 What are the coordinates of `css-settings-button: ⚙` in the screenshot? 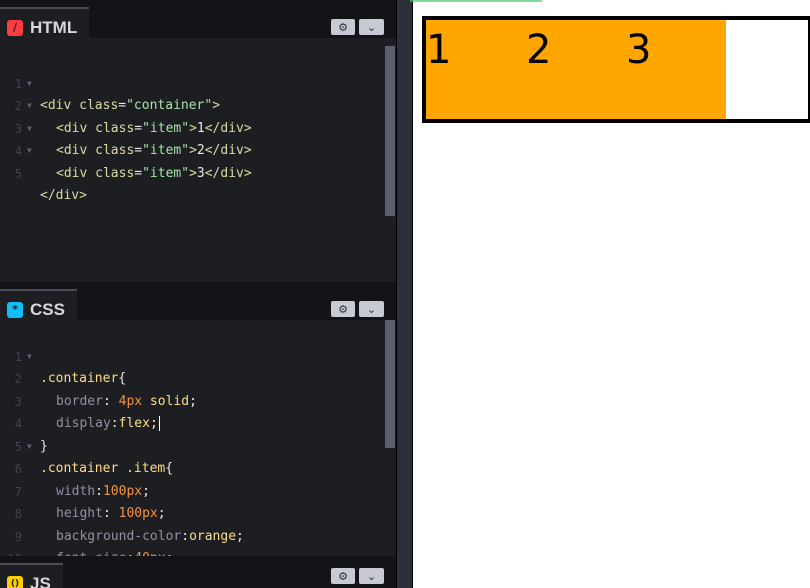 It's located at (343, 309).